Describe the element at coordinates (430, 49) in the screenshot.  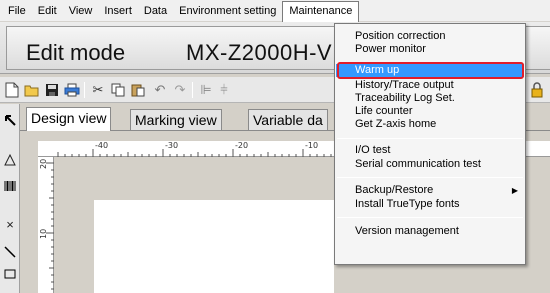
I see `menu-item-power-monitor: Power monitor` at that location.